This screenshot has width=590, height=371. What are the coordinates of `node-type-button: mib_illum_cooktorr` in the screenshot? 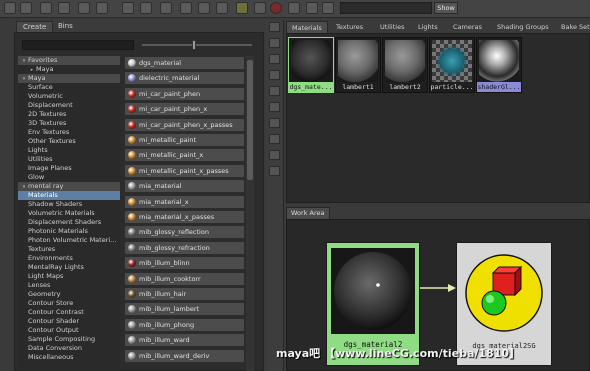 It's located at (184, 278).